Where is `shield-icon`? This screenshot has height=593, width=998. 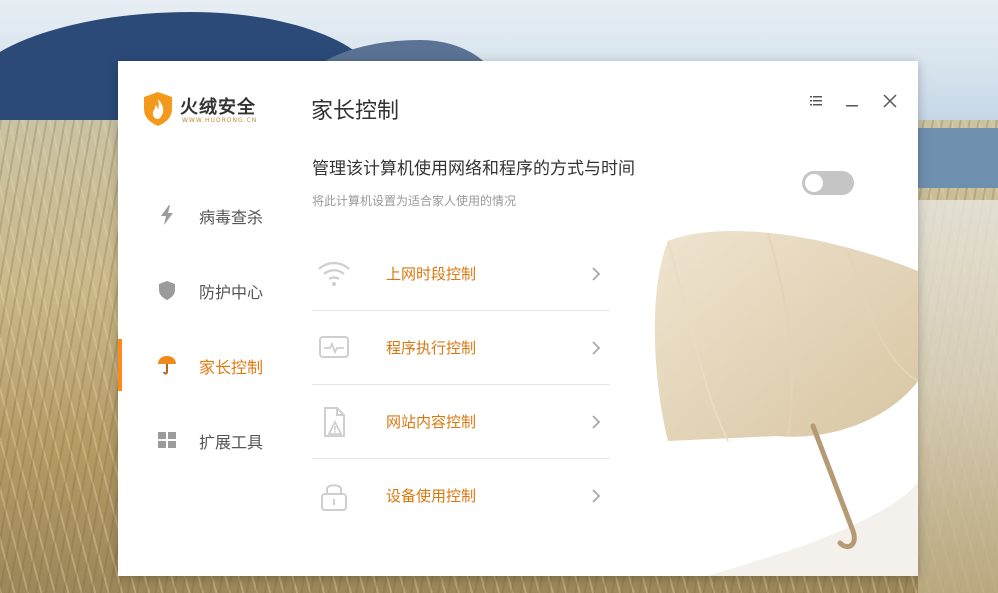 shield-icon is located at coordinates (167, 290).